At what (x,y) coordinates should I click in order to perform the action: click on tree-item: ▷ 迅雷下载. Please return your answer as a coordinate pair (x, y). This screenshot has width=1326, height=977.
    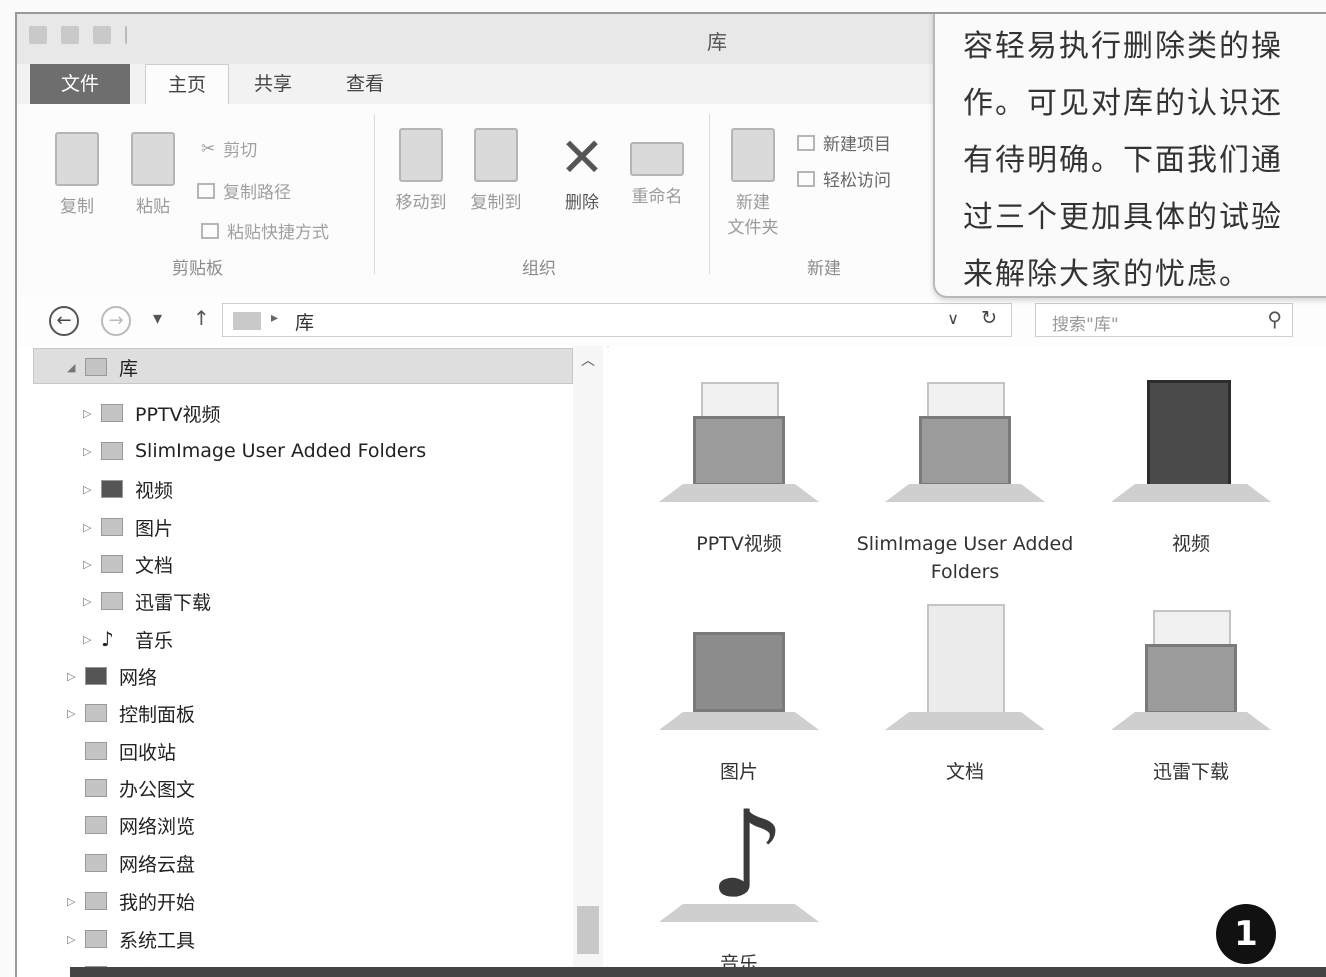
    Looking at the image, I should click on (147, 601).